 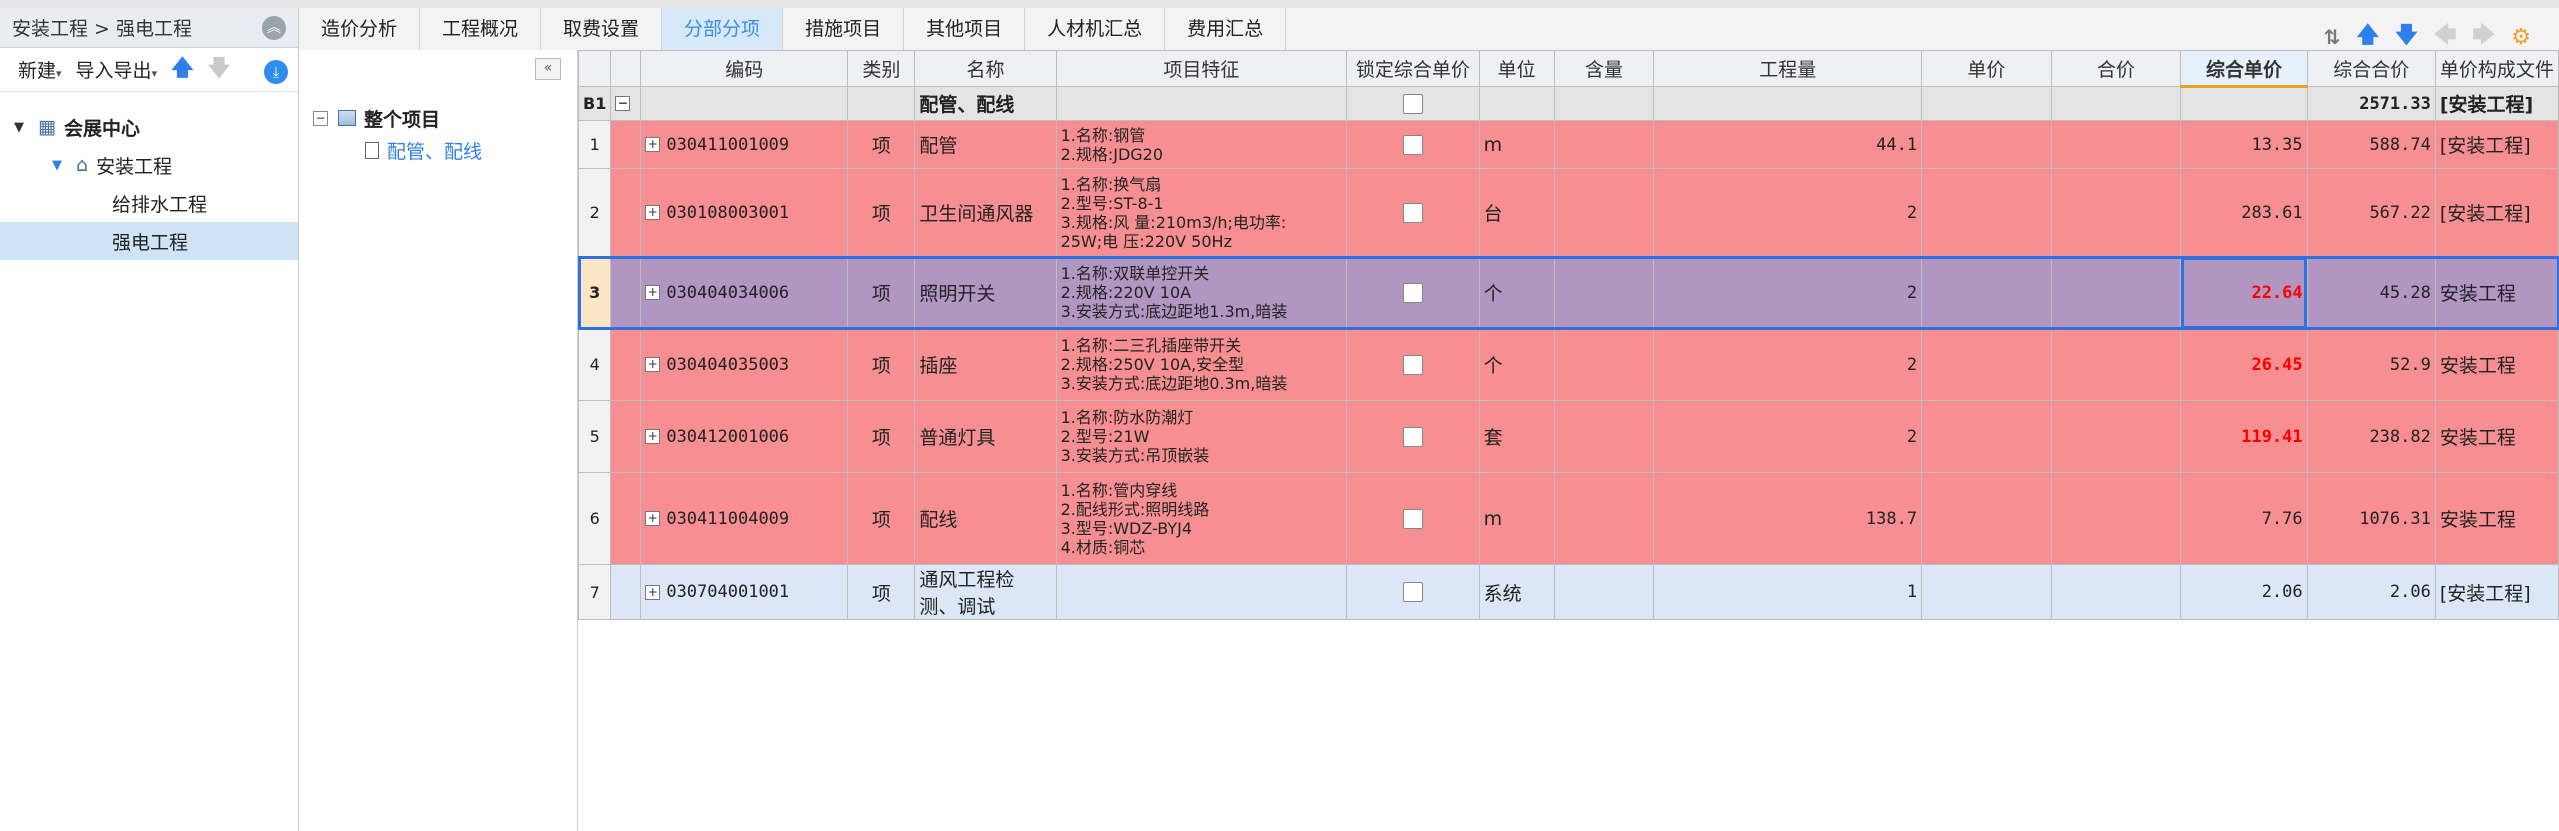 What do you see at coordinates (744, 364) in the screenshot?
I see `cell-code: +030404035003` at bounding box center [744, 364].